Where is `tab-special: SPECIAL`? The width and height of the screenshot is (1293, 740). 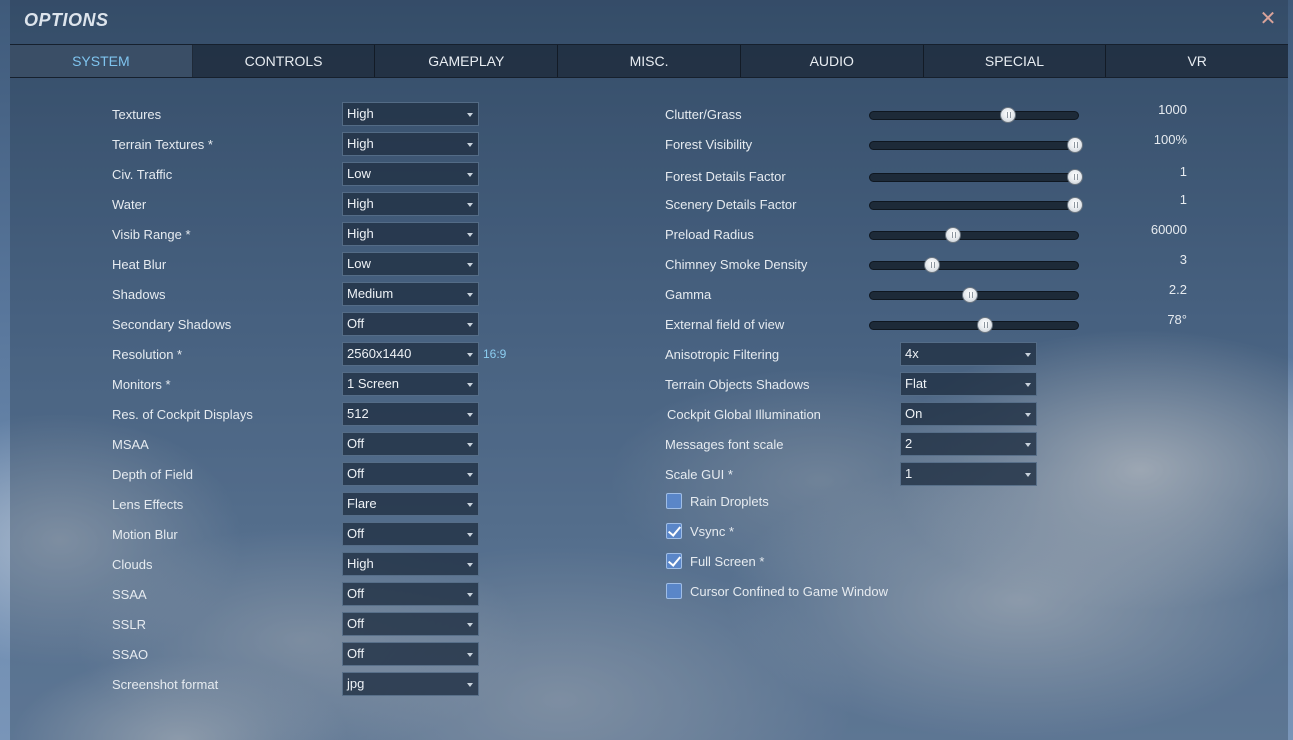
tab-special: SPECIAL is located at coordinates (1015, 61).